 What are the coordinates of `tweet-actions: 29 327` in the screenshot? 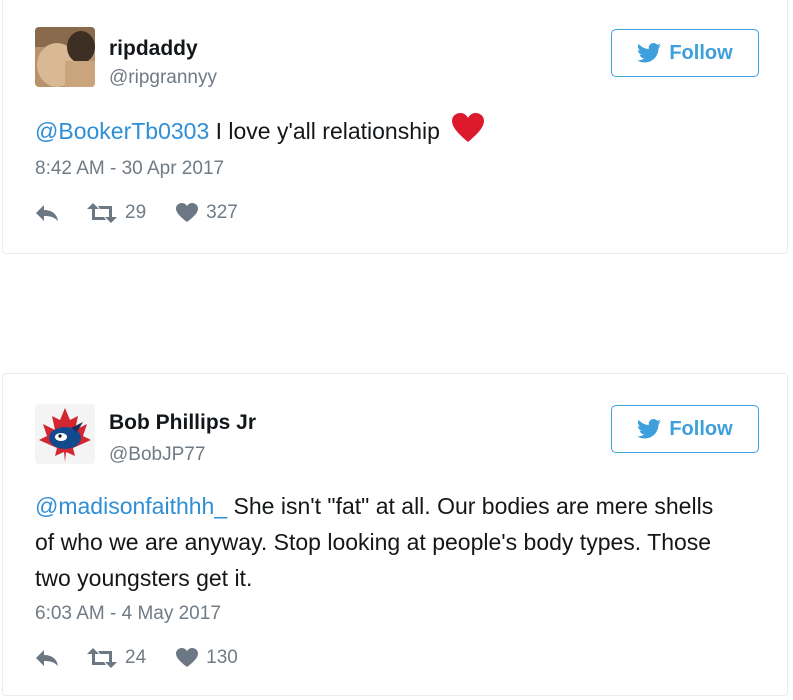 It's located at (136, 213).